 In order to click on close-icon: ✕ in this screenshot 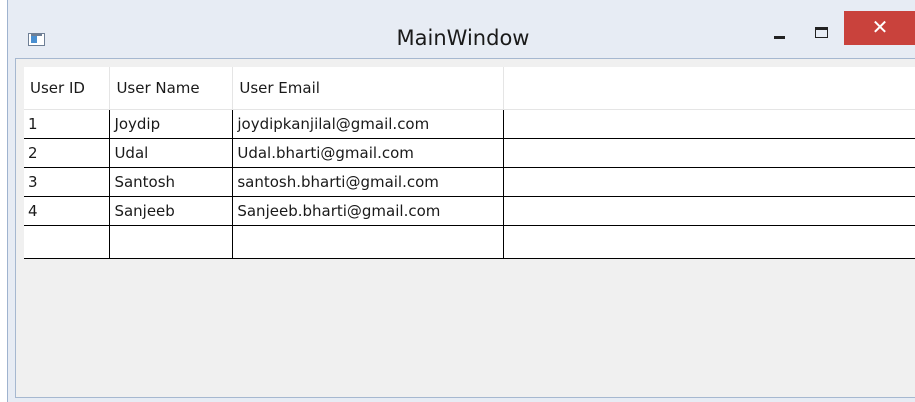, I will do `click(880, 27)`.